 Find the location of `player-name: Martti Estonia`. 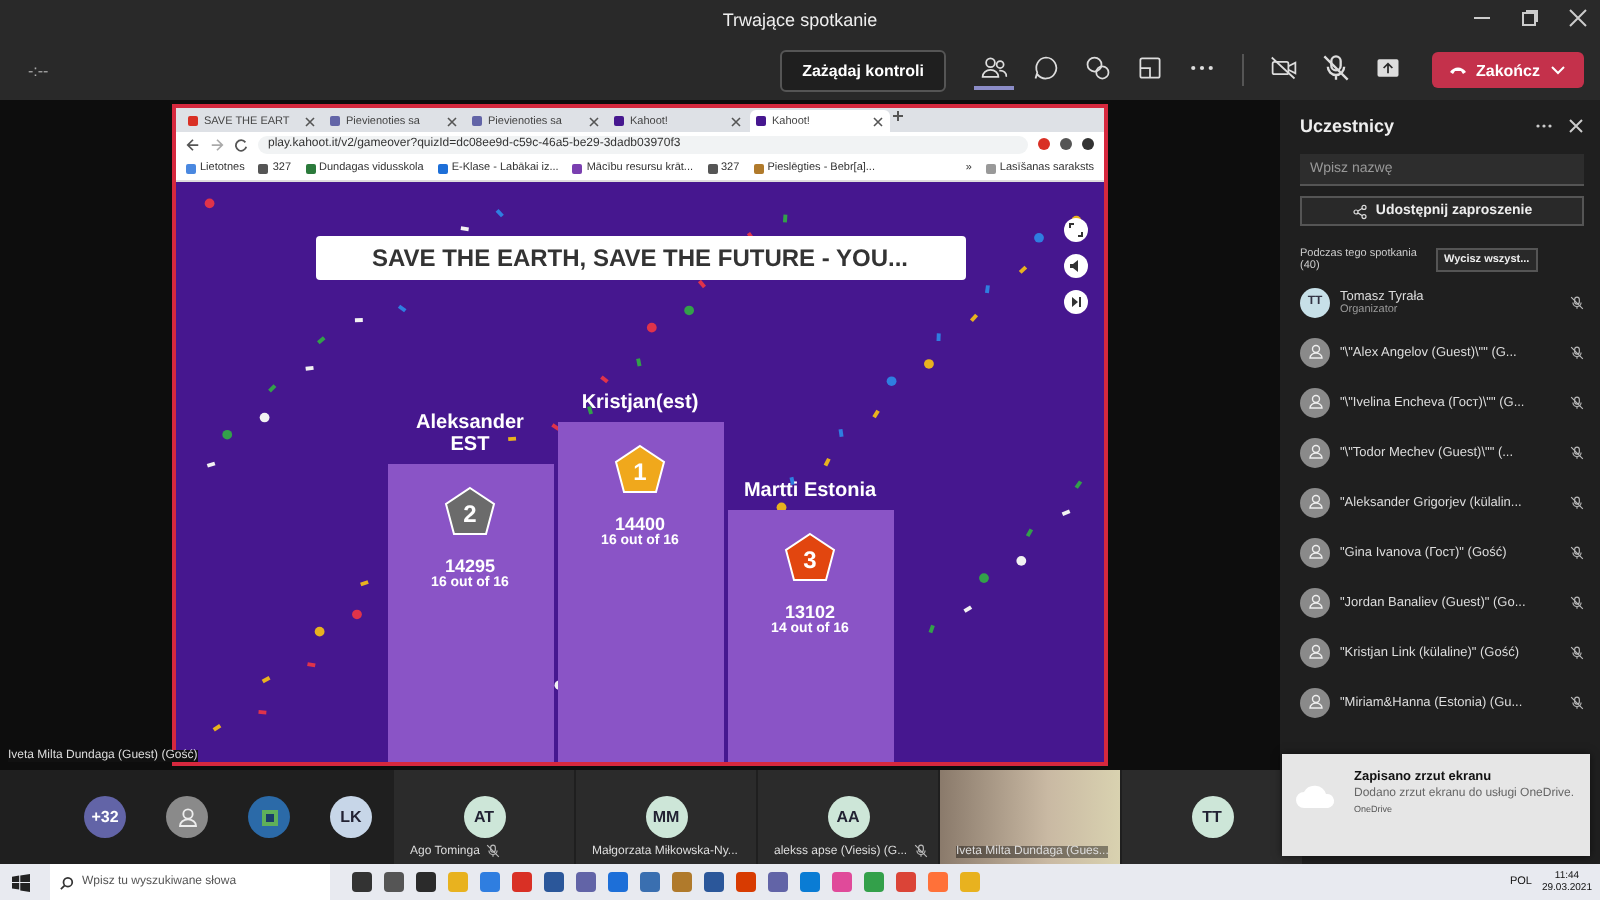

player-name: Martti Estonia is located at coordinates (810, 491).